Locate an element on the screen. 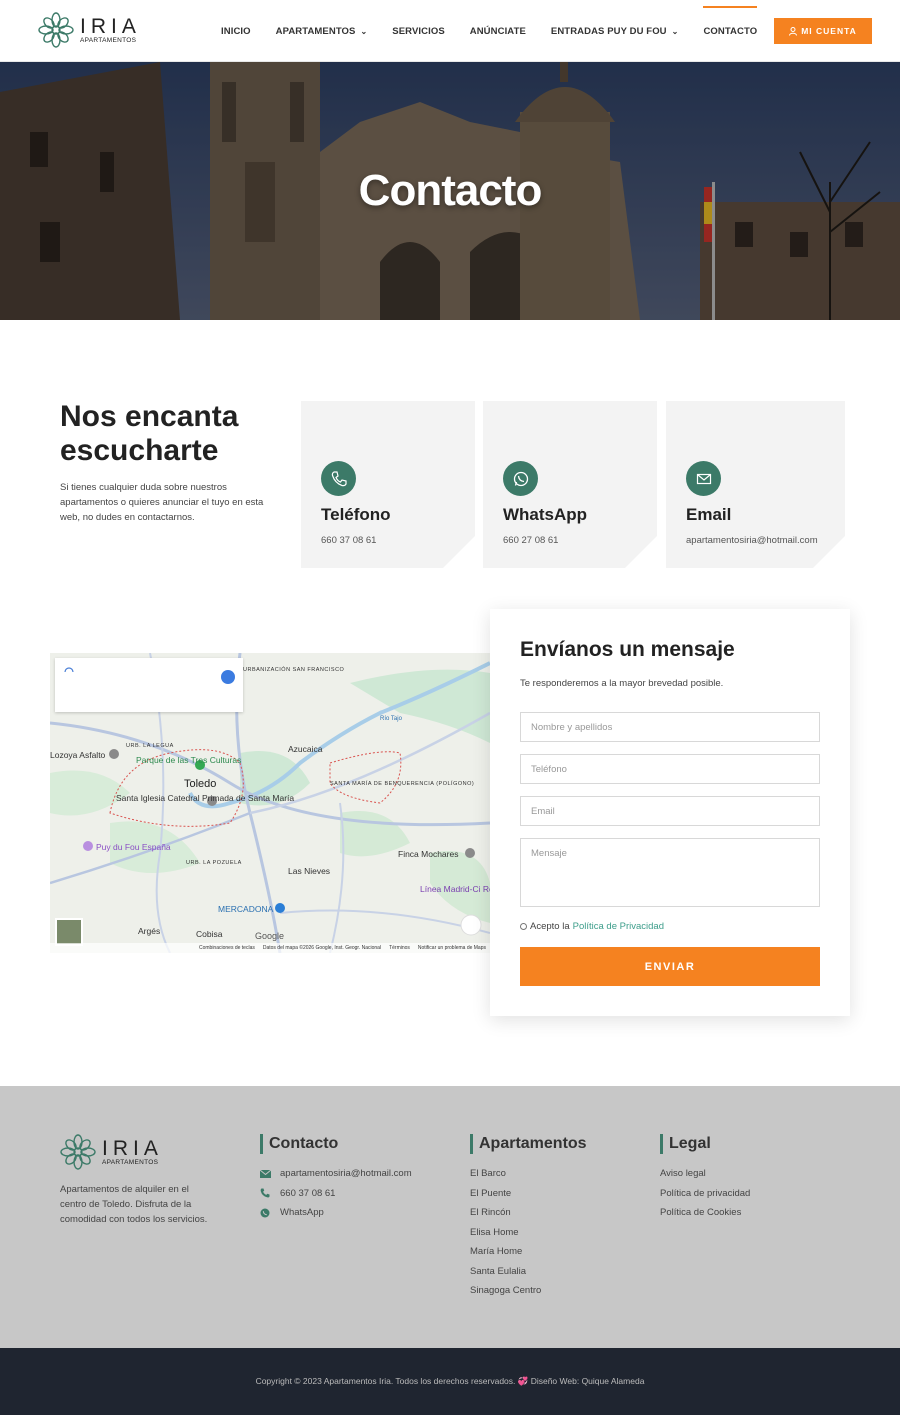 The image size is (900, 1415). map-label: Parque de las Tres Culturas is located at coordinates (189, 760).